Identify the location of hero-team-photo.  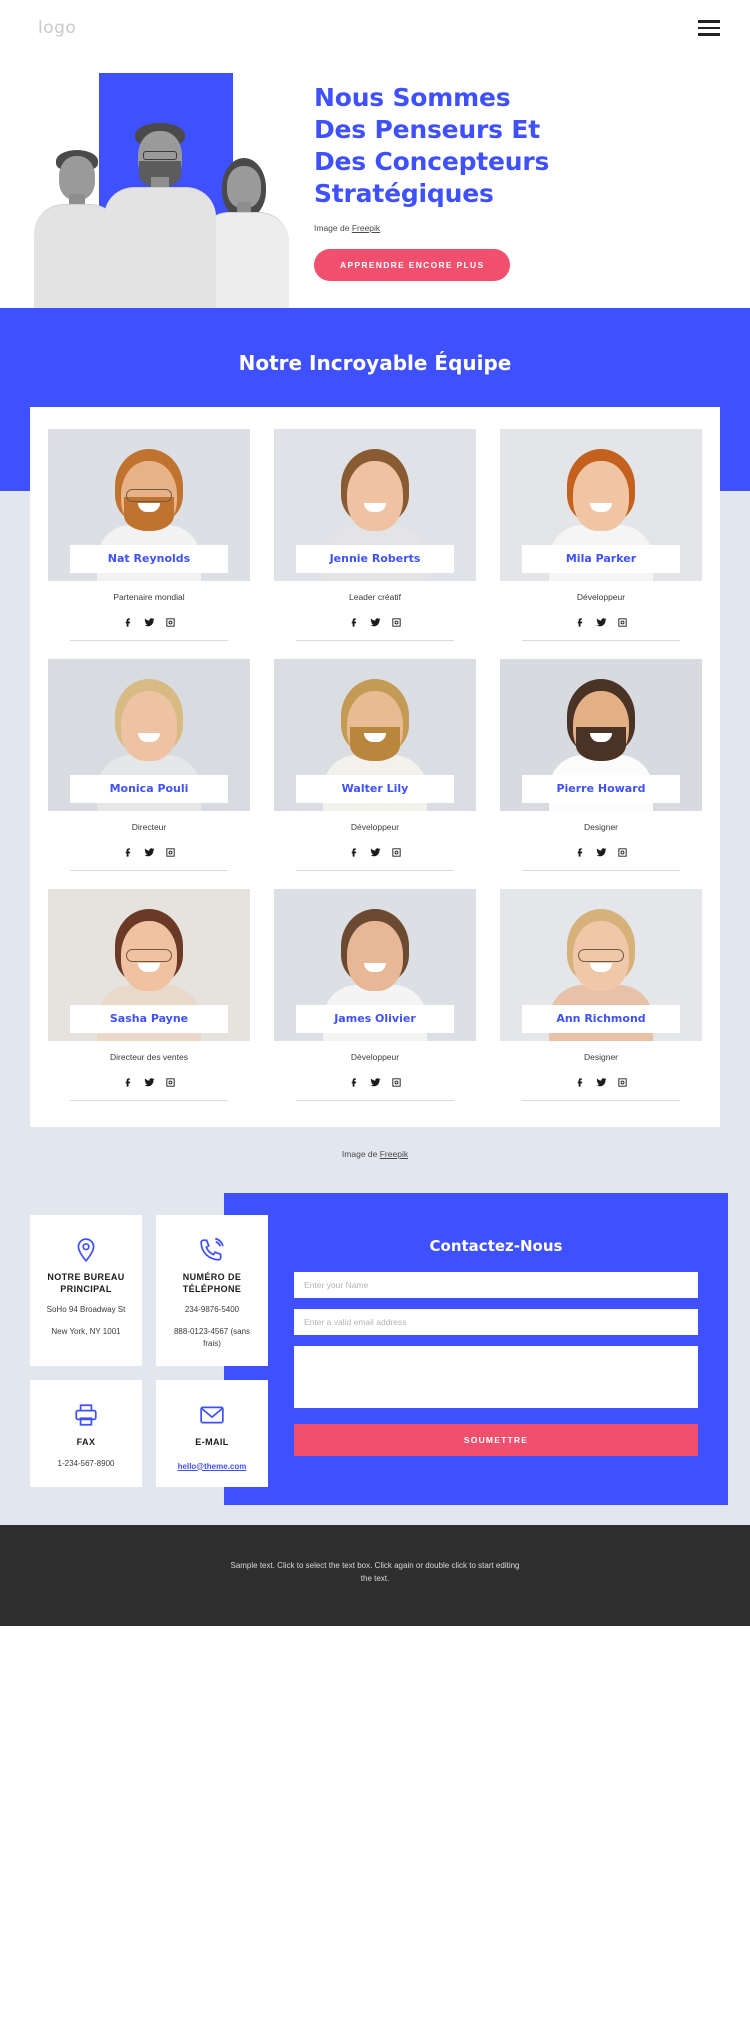
(162, 215).